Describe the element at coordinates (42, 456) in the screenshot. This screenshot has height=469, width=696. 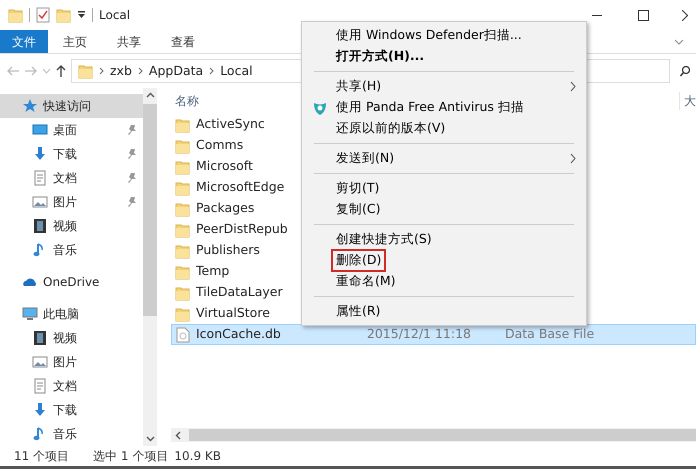
I see `status-text: 11 个项目` at that location.